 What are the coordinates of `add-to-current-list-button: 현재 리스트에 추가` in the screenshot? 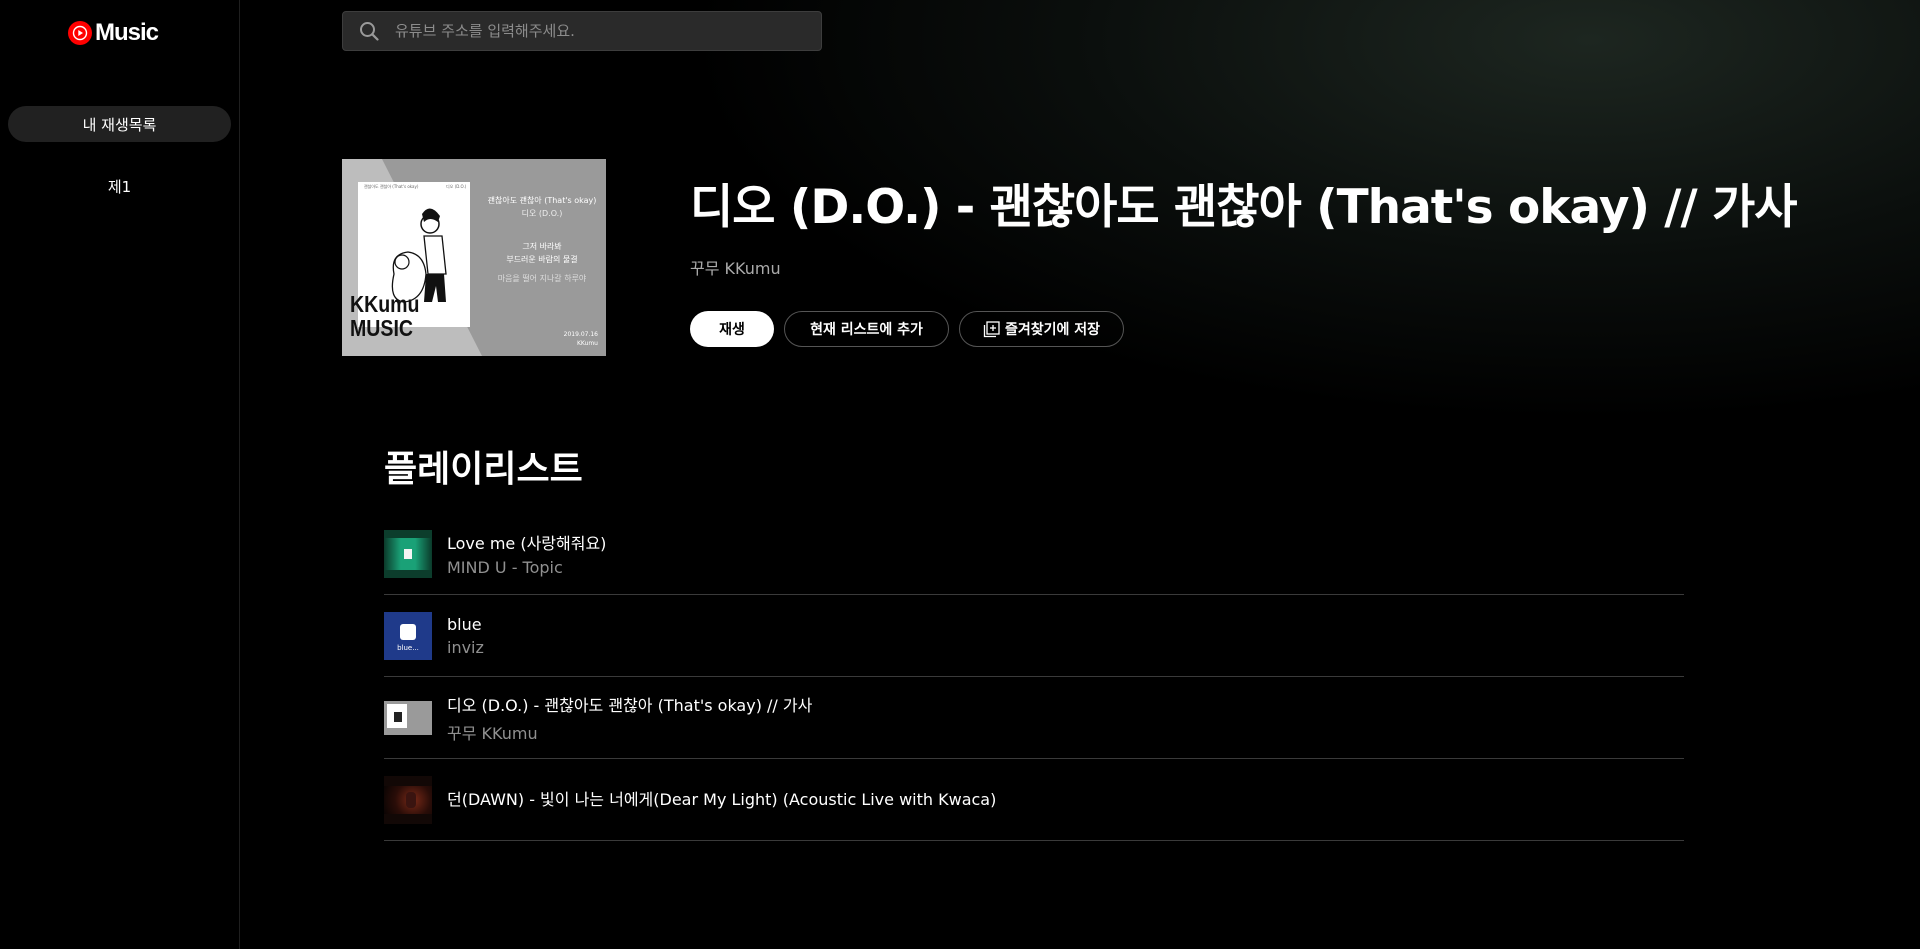 It's located at (866, 329).